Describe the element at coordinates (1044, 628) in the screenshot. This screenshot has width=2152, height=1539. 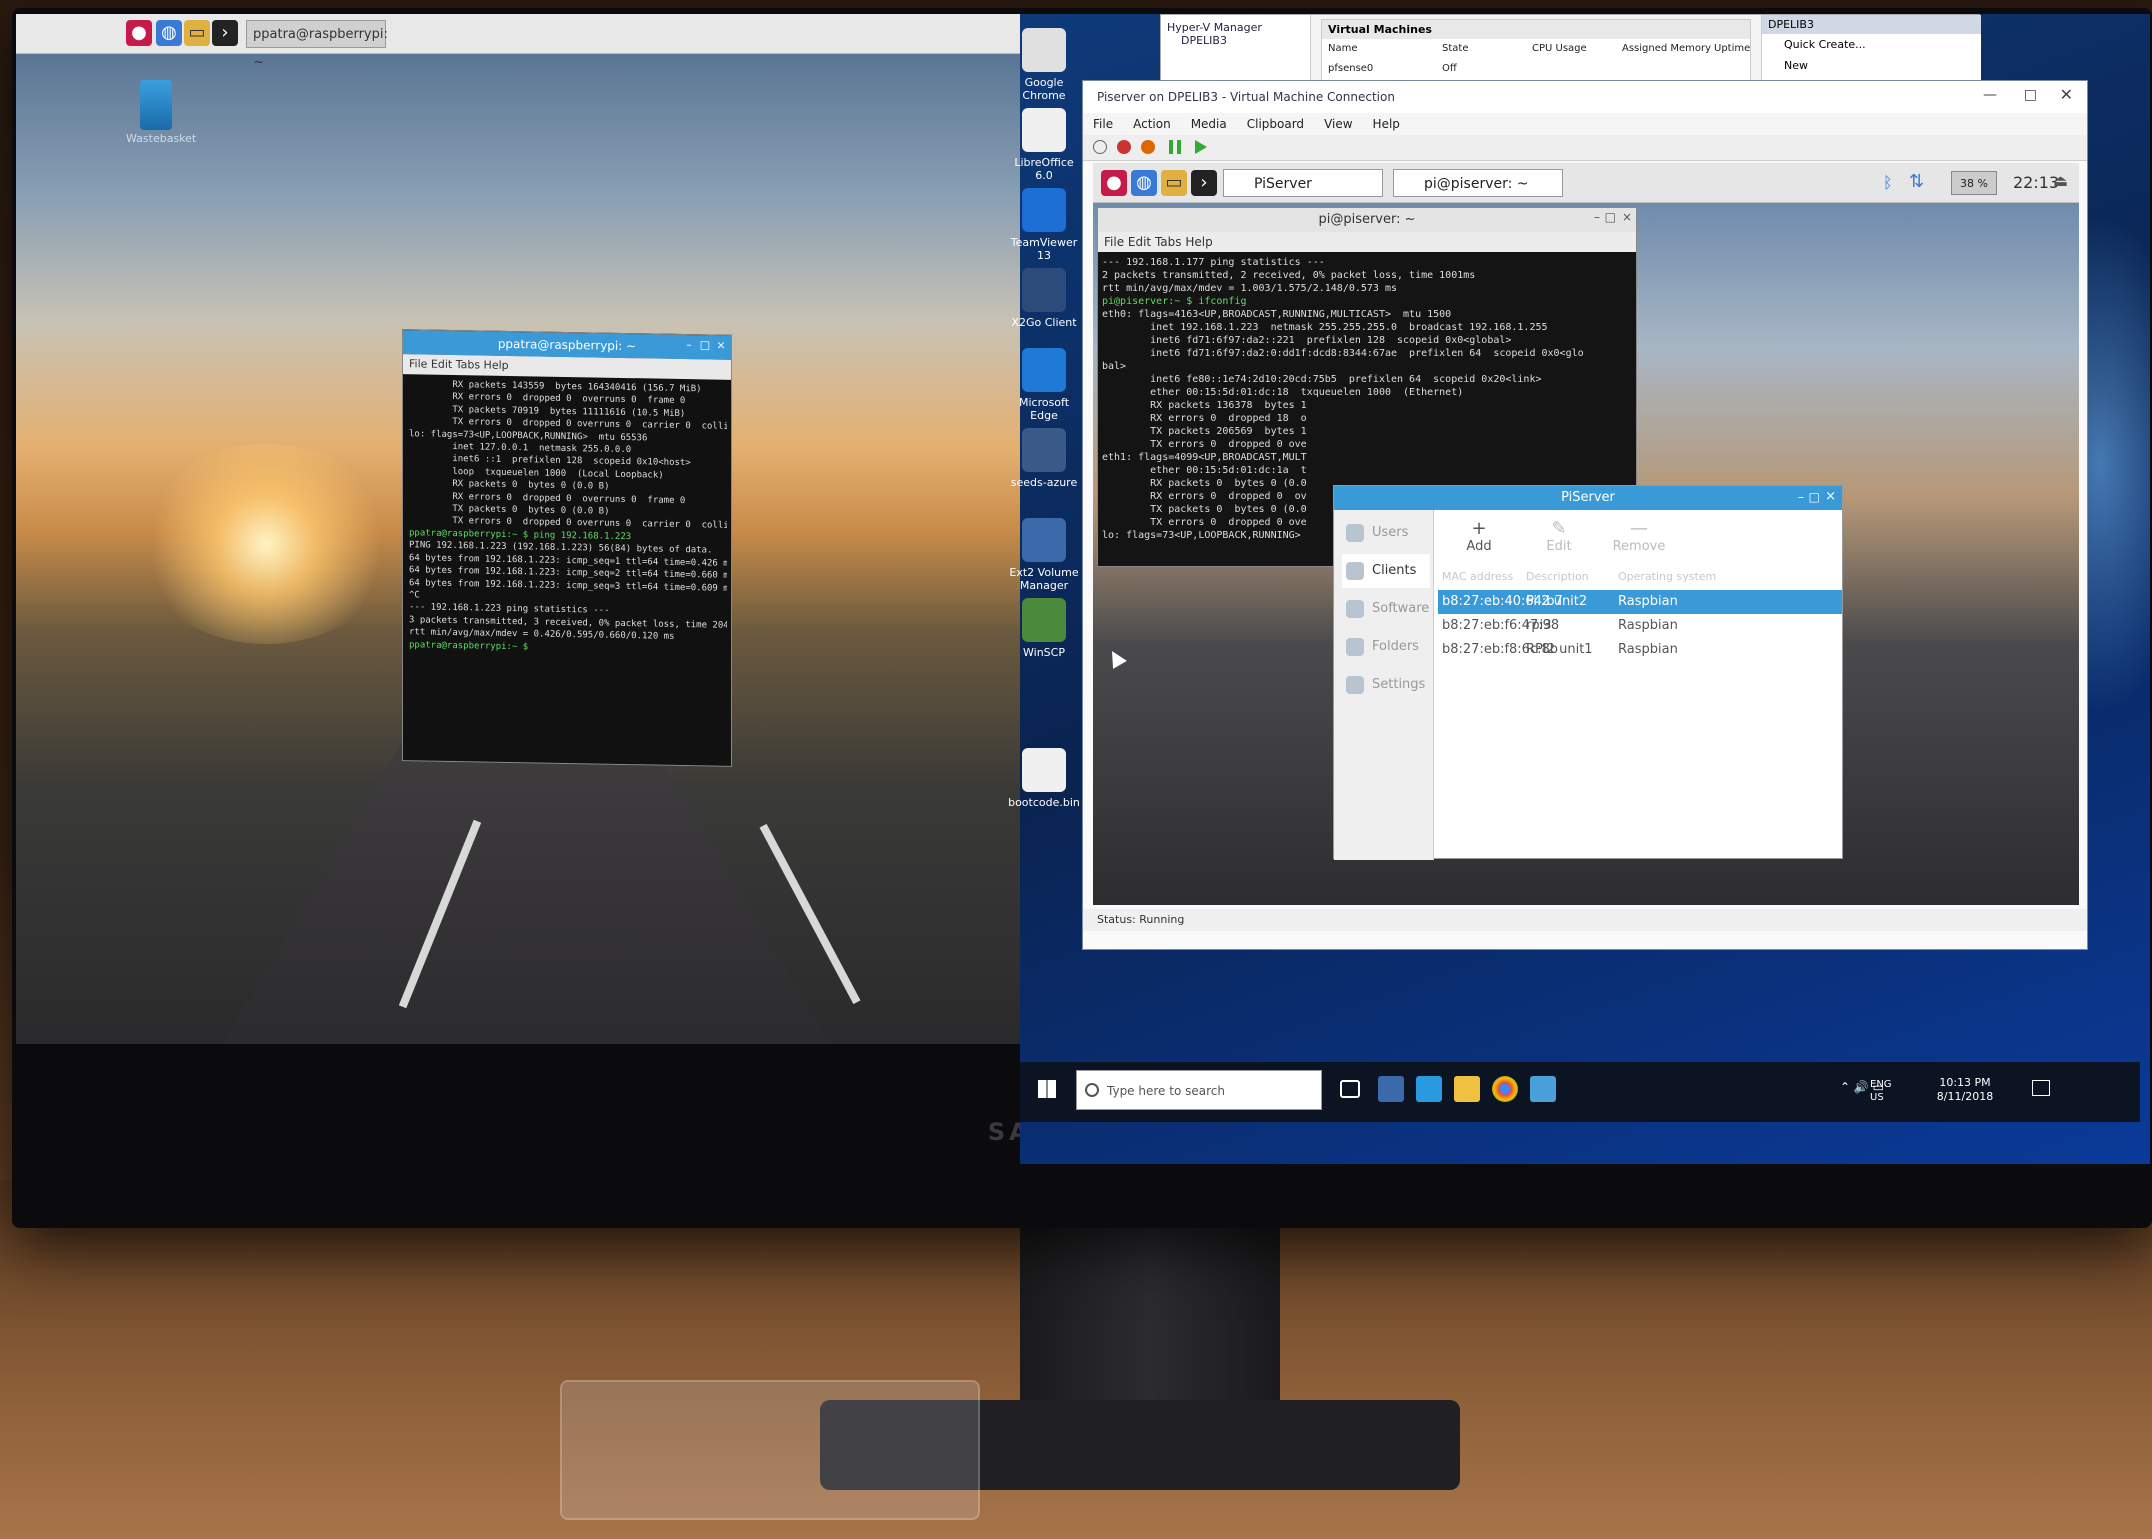
I see `desktop-icon: WinSCP` at that location.